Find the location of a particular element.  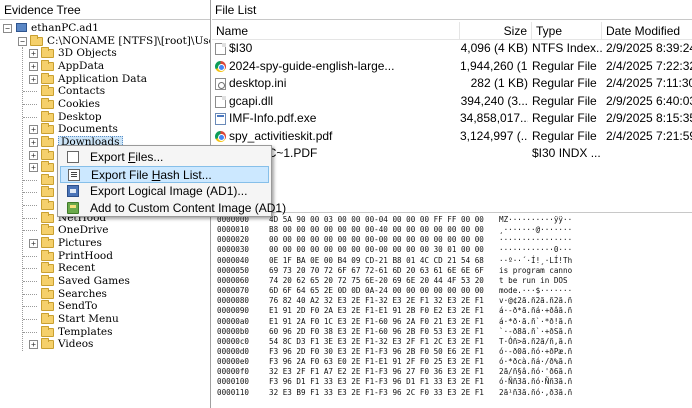

column-header-type: Type is located at coordinates (567, 31).